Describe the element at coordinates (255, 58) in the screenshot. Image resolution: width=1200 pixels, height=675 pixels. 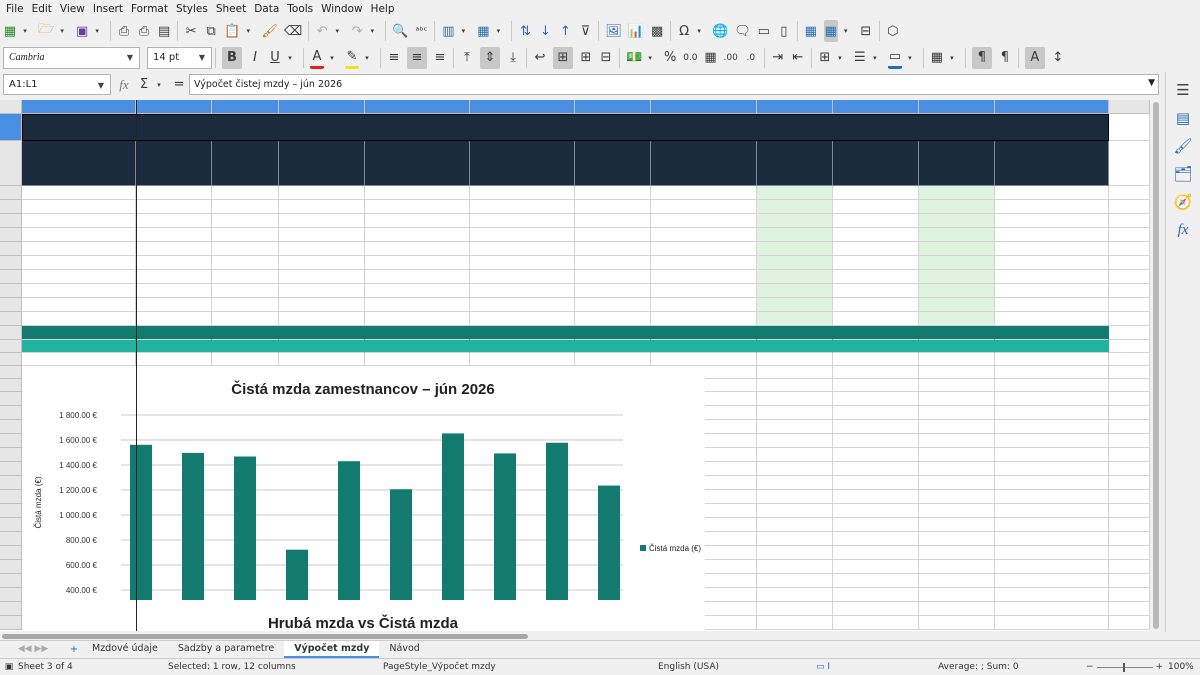
I see `italic-icon: I` at that location.